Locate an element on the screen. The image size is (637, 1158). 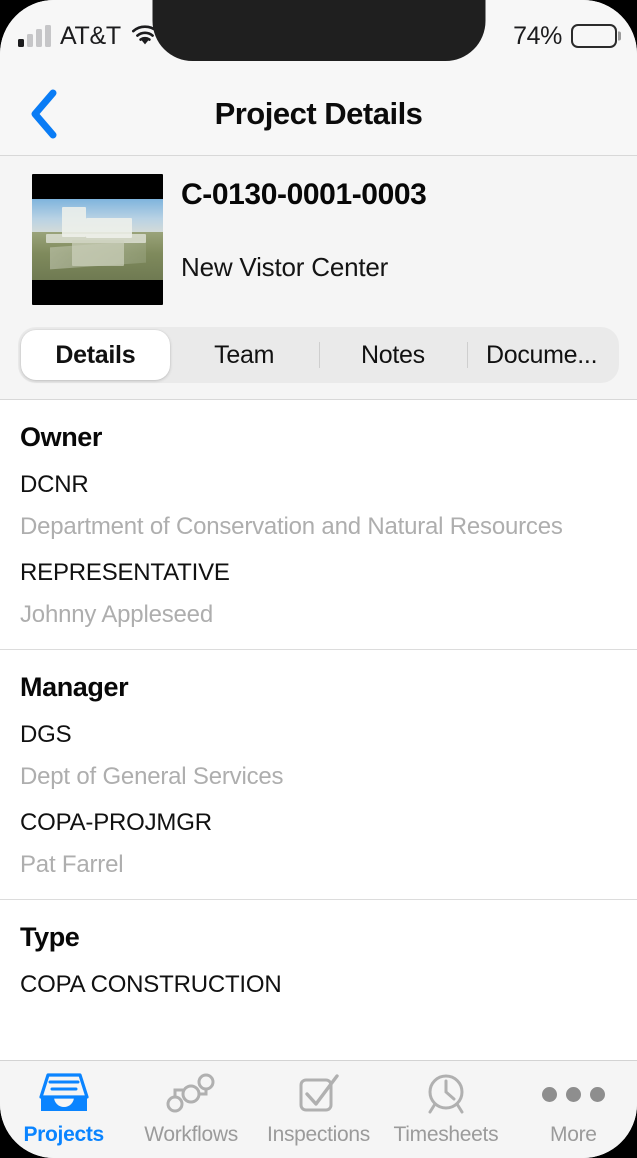
tab-bar-label: Workflows is located at coordinates (191, 1134).